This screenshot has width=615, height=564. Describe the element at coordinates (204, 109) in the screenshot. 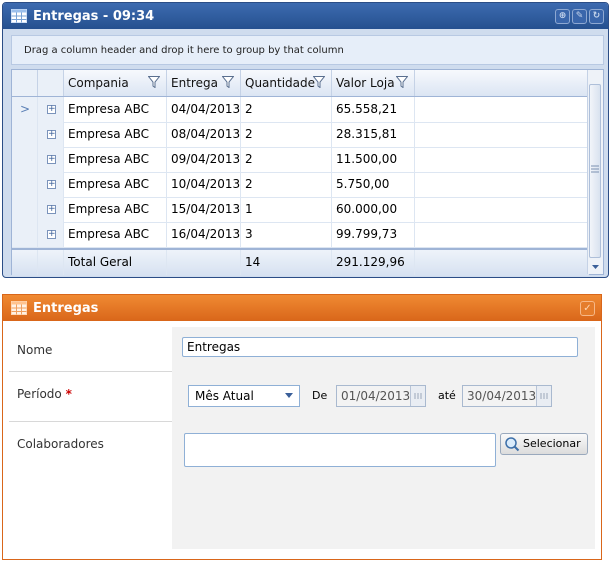

I see `cell-entrega: 04/04/2013` at that location.